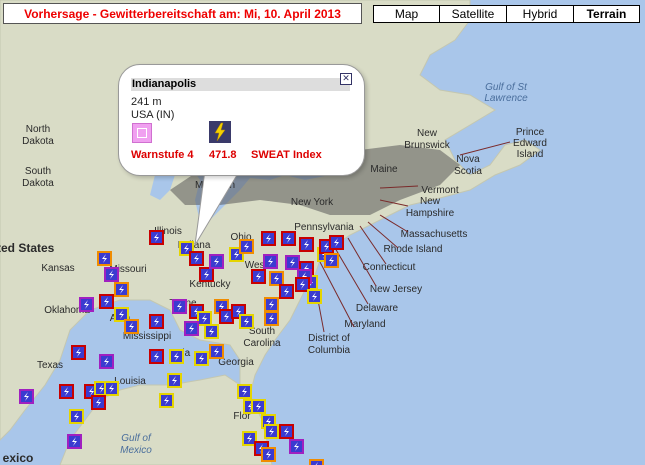  I want to click on maptype-satellite-button: Satellite, so click(473, 14).